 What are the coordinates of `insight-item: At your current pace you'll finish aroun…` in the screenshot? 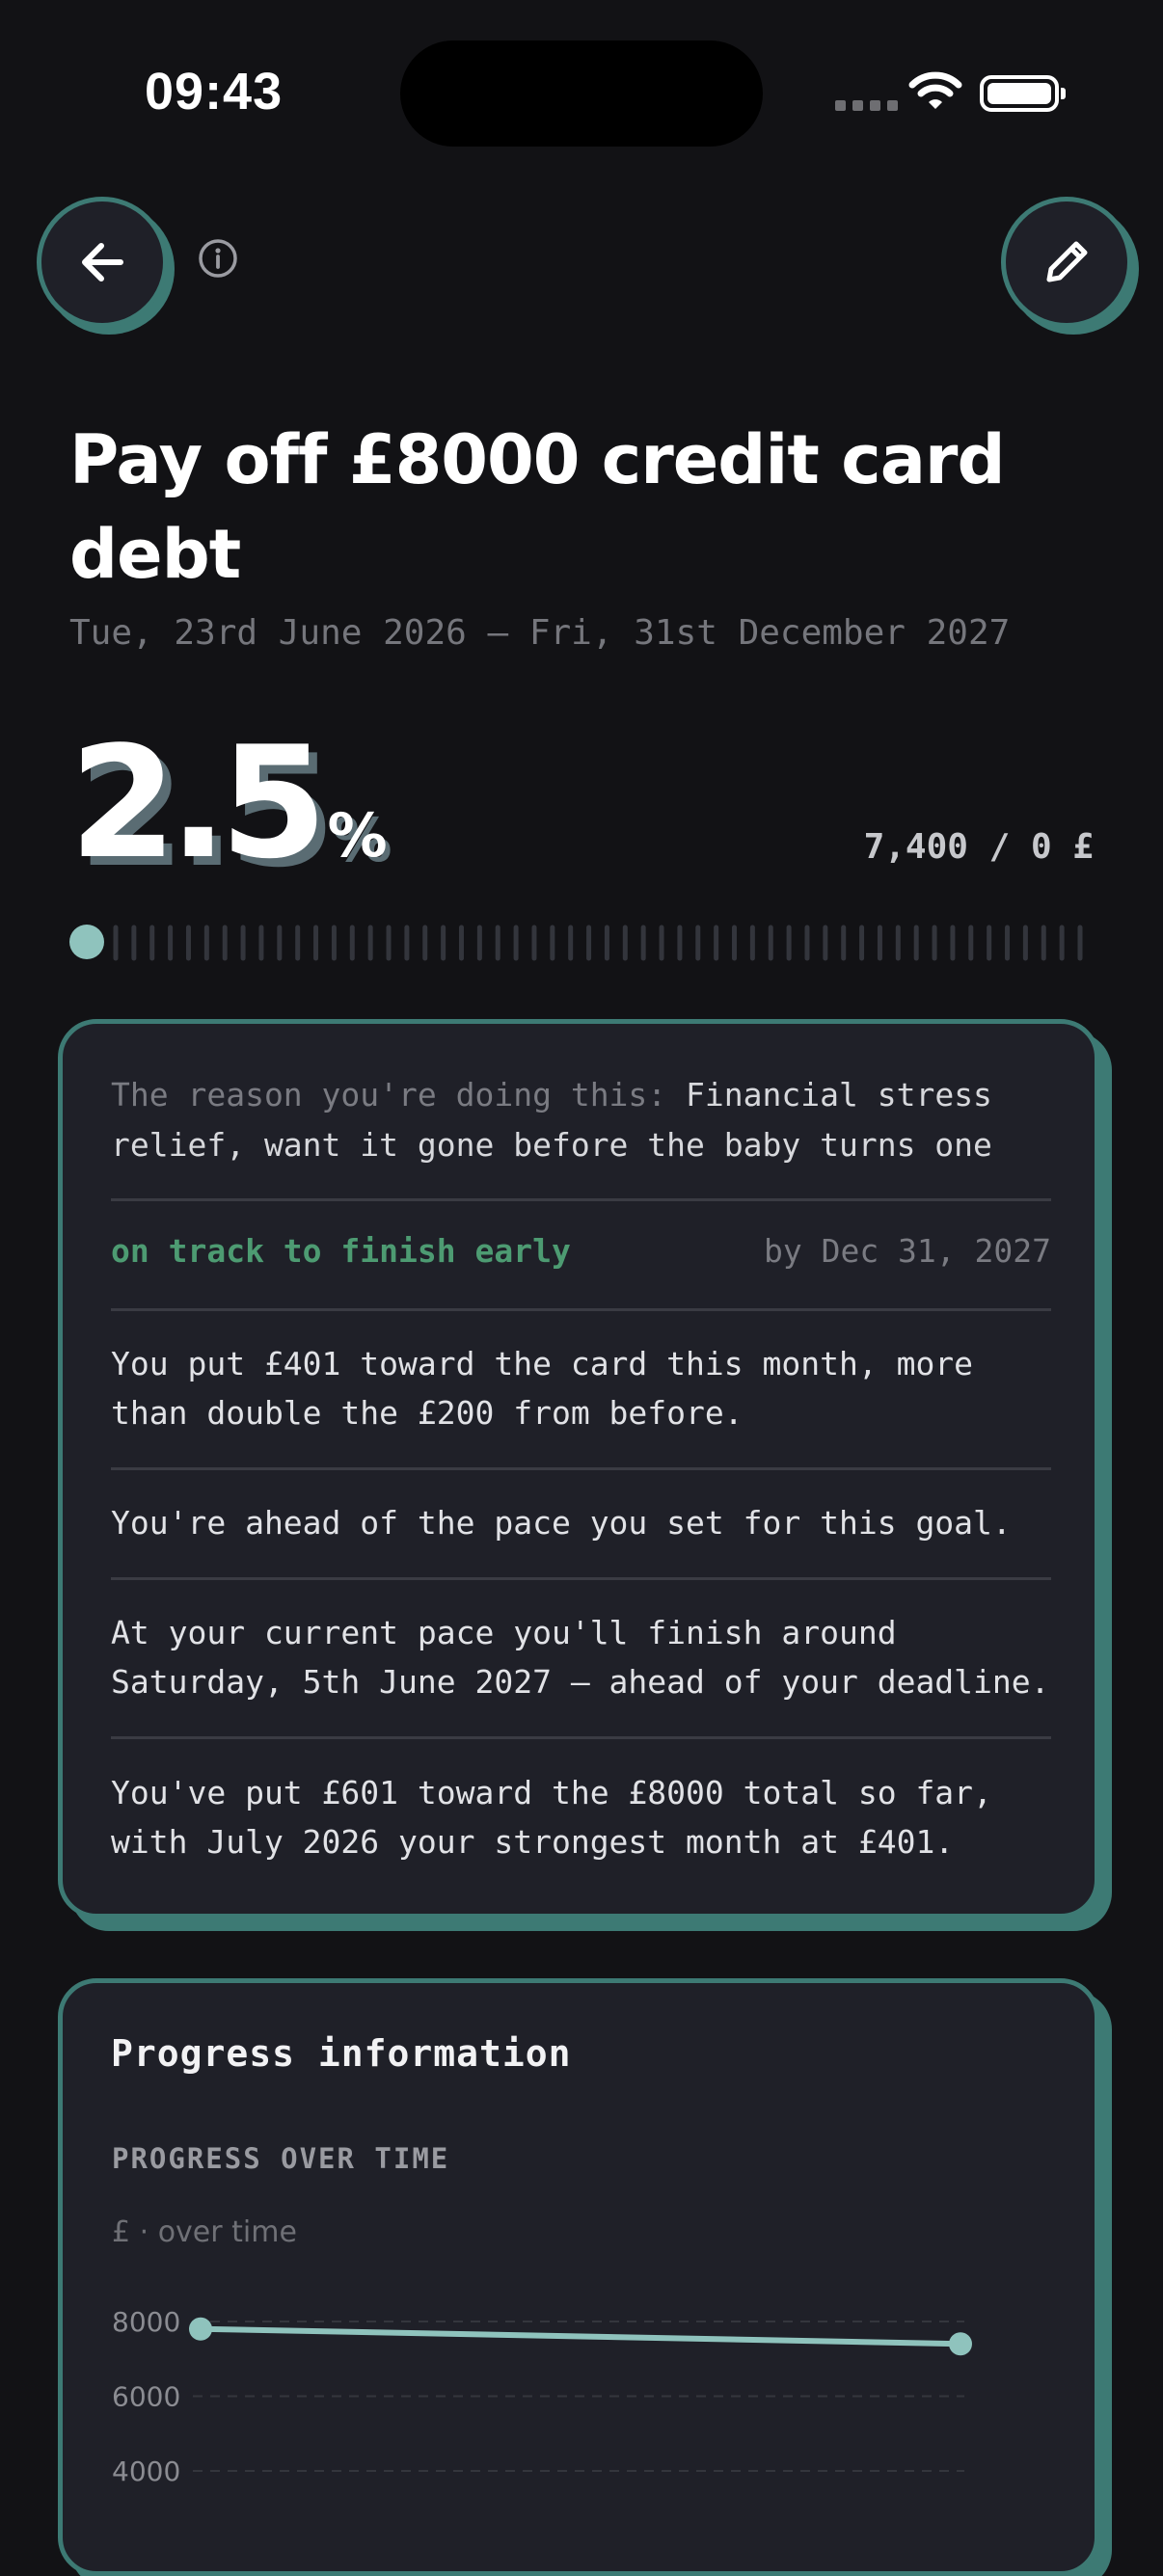 It's located at (580, 1658).